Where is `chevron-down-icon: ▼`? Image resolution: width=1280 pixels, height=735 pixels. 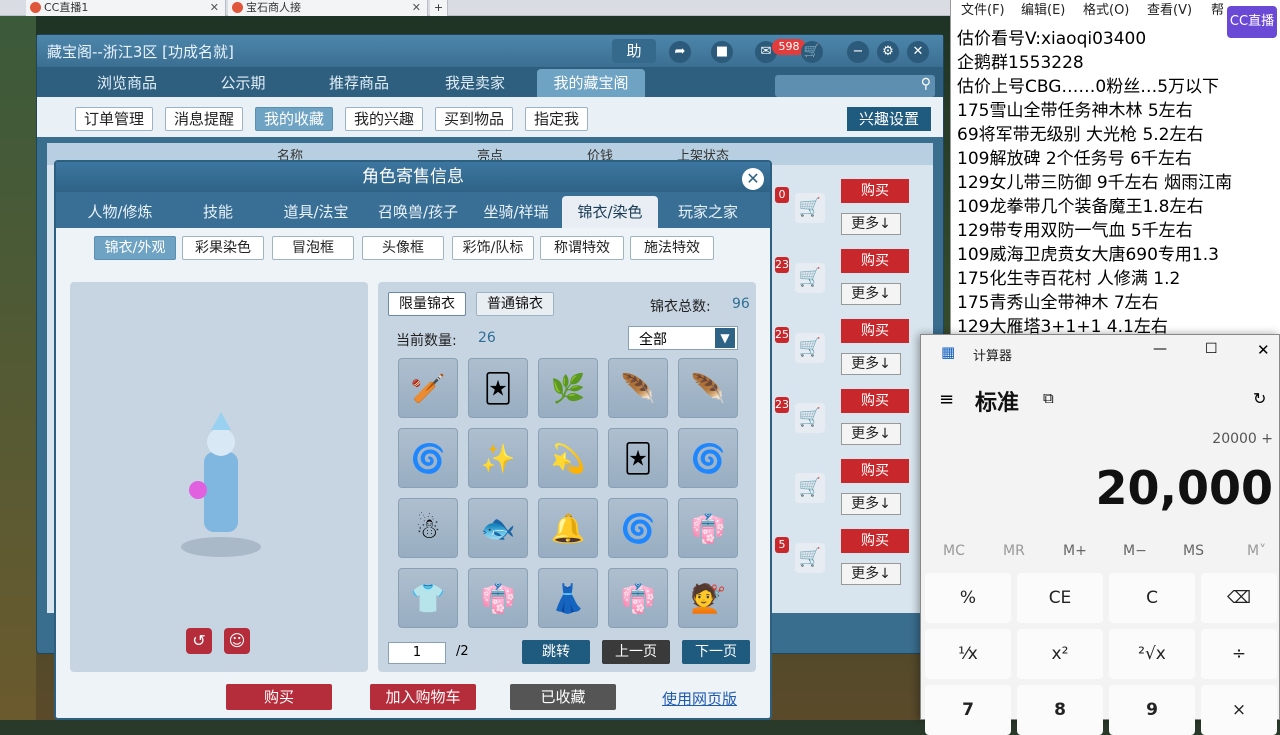 chevron-down-icon: ▼ is located at coordinates (725, 338).